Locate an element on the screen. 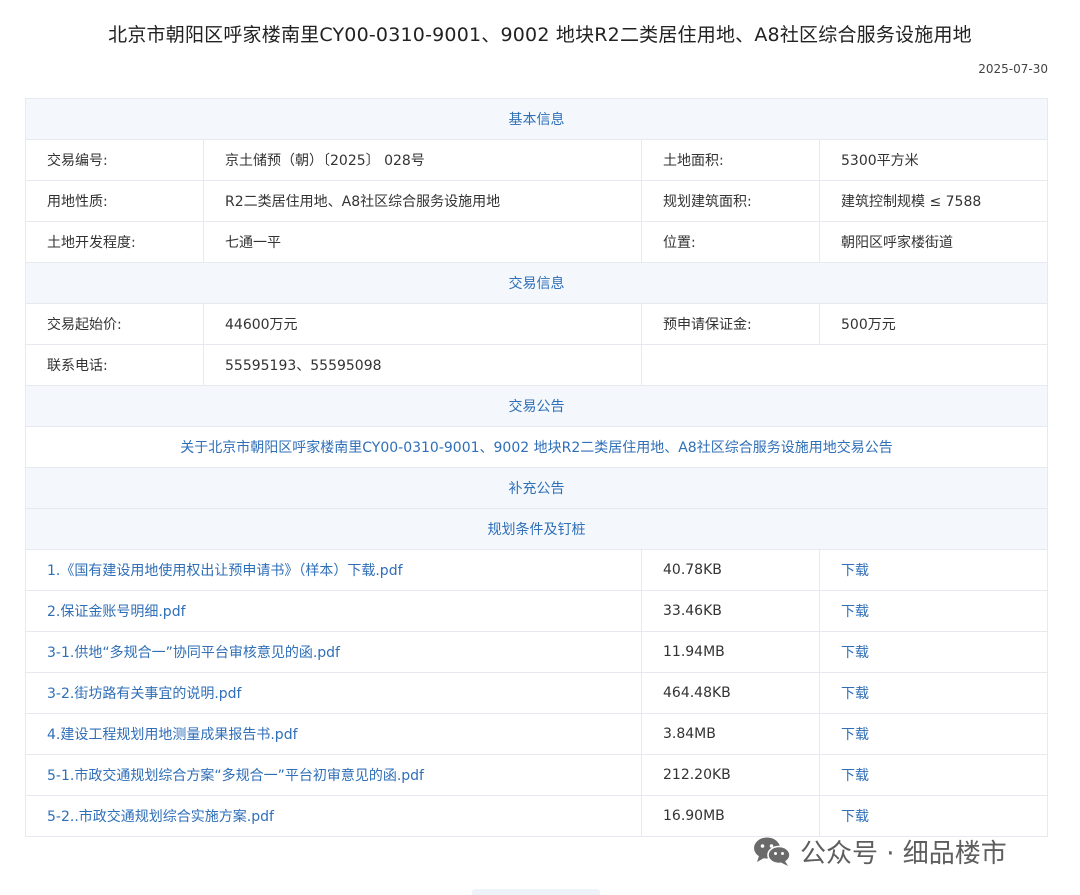 The image size is (1080, 895). file-link: 3-2.街坊路有关事宜的说明.pdf is located at coordinates (333, 693).